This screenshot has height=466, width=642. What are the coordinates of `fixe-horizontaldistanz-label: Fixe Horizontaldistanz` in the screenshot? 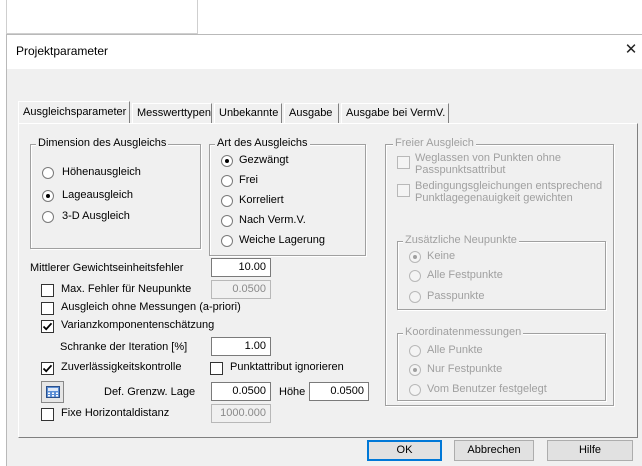 It's located at (115, 413).